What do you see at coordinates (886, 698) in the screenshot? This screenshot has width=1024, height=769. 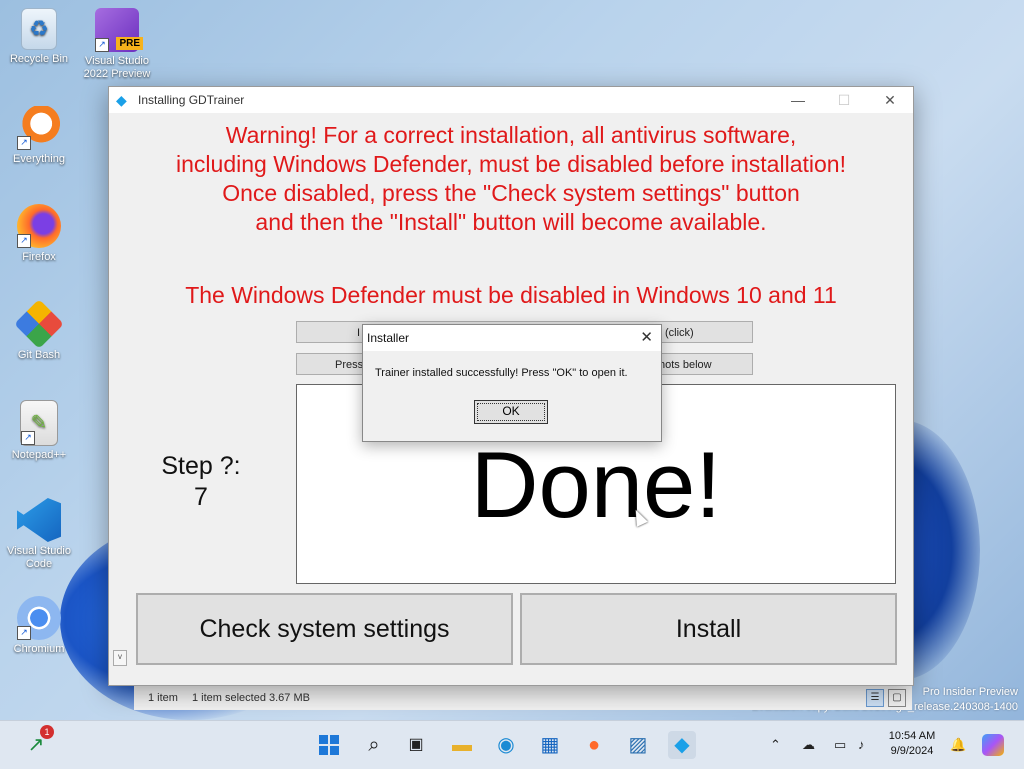 I see `view-toggles: ☰ ▢` at bounding box center [886, 698].